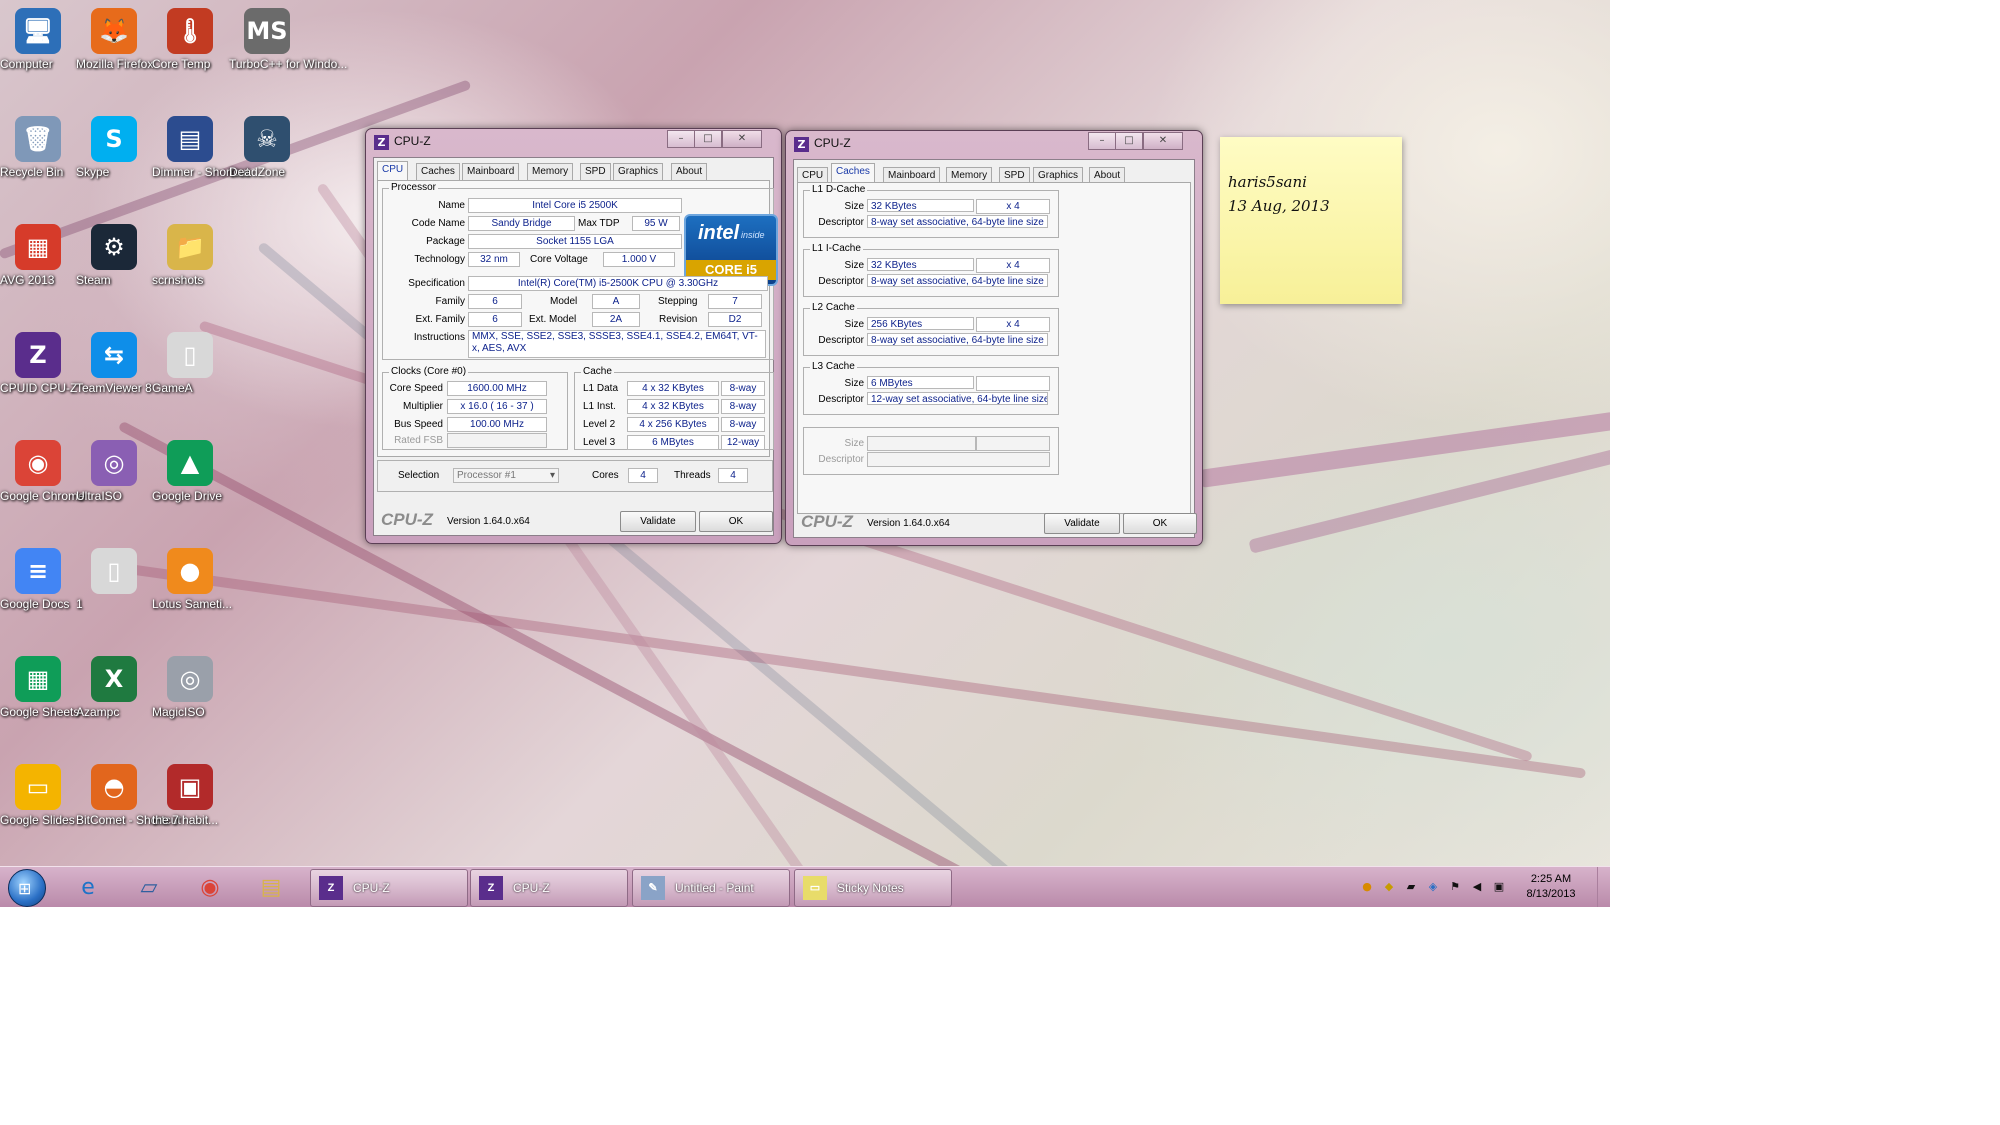 This screenshot has height=1125, width=2000. I want to click on desktop-icon: X Azampc, so click(114, 687).